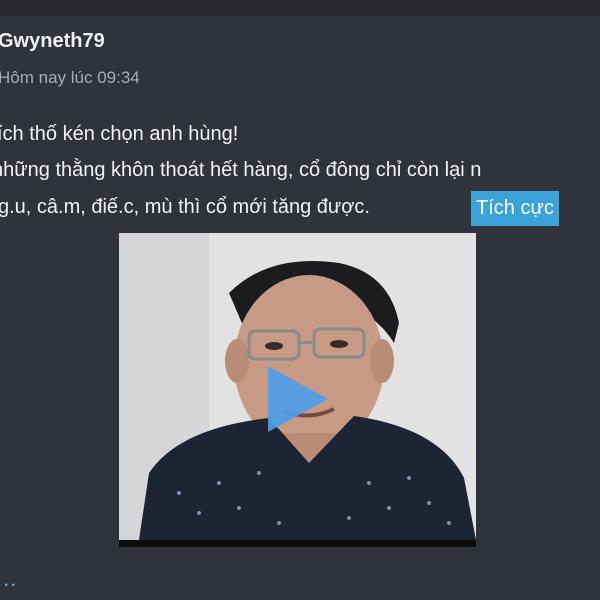 The height and width of the screenshot is (600, 600). I want to click on play-icon, so click(298, 399).